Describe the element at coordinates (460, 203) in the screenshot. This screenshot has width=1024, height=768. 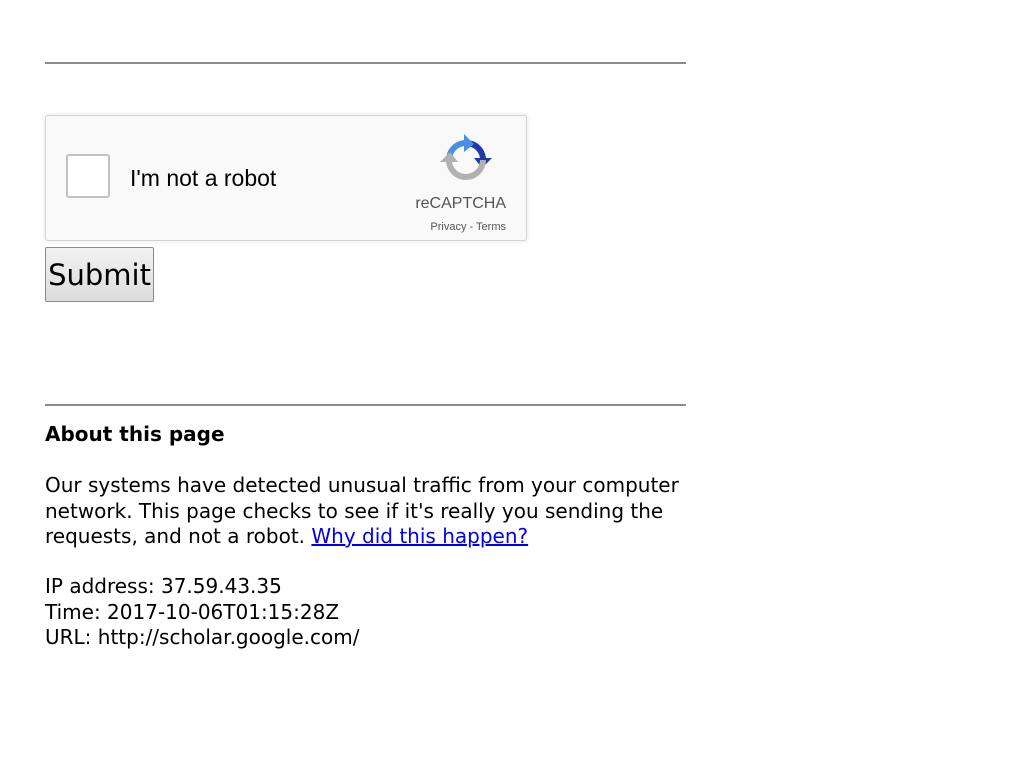
I see `recaptcha-brand: reCAPTCHA` at that location.